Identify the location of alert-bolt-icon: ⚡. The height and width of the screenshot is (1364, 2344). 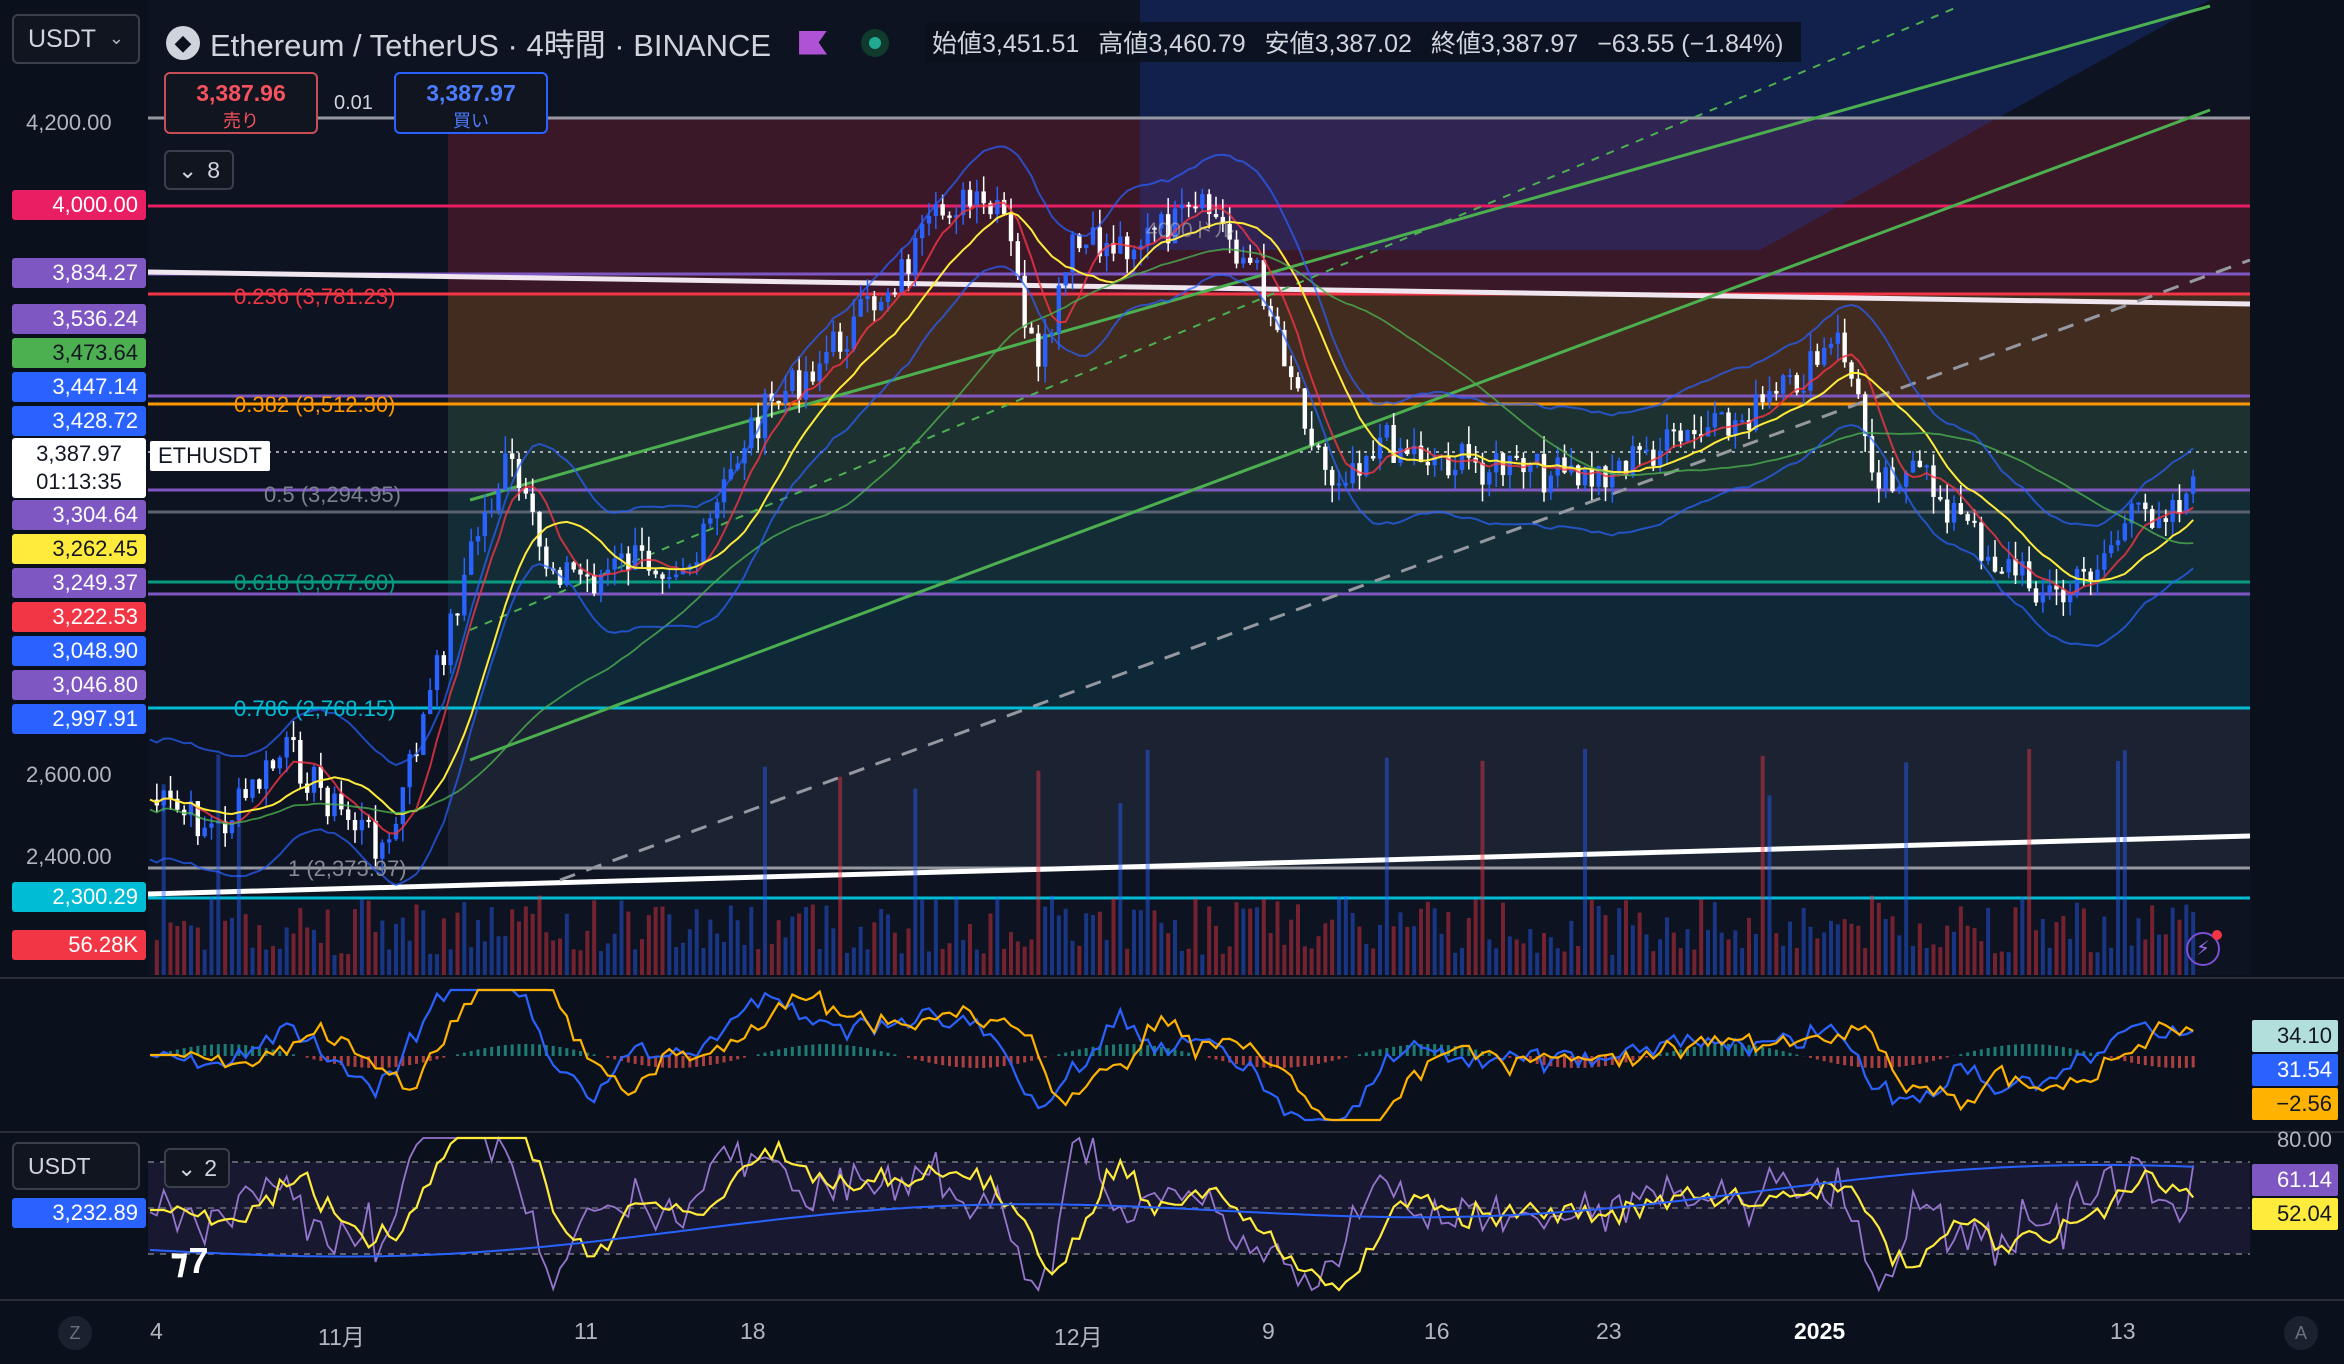
(2204, 948).